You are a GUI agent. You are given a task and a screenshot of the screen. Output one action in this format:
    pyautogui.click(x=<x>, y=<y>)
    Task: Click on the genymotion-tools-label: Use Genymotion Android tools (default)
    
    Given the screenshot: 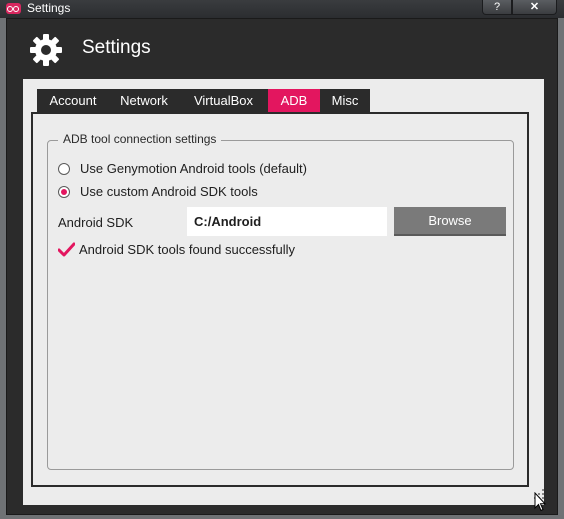 What is the action you would take?
    pyautogui.click(x=193, y=168)
    